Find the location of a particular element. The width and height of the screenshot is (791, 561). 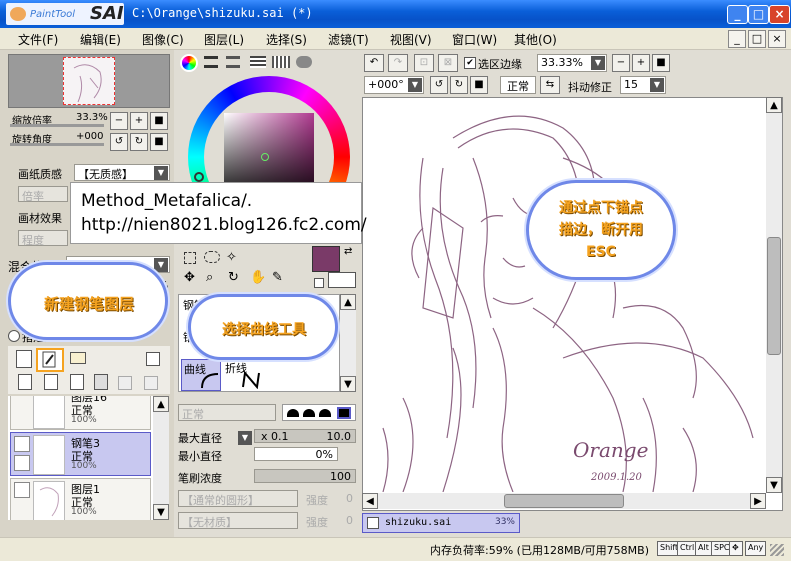

canvas-rotate-right-button: ↻ is located at coordinates (459, 85).